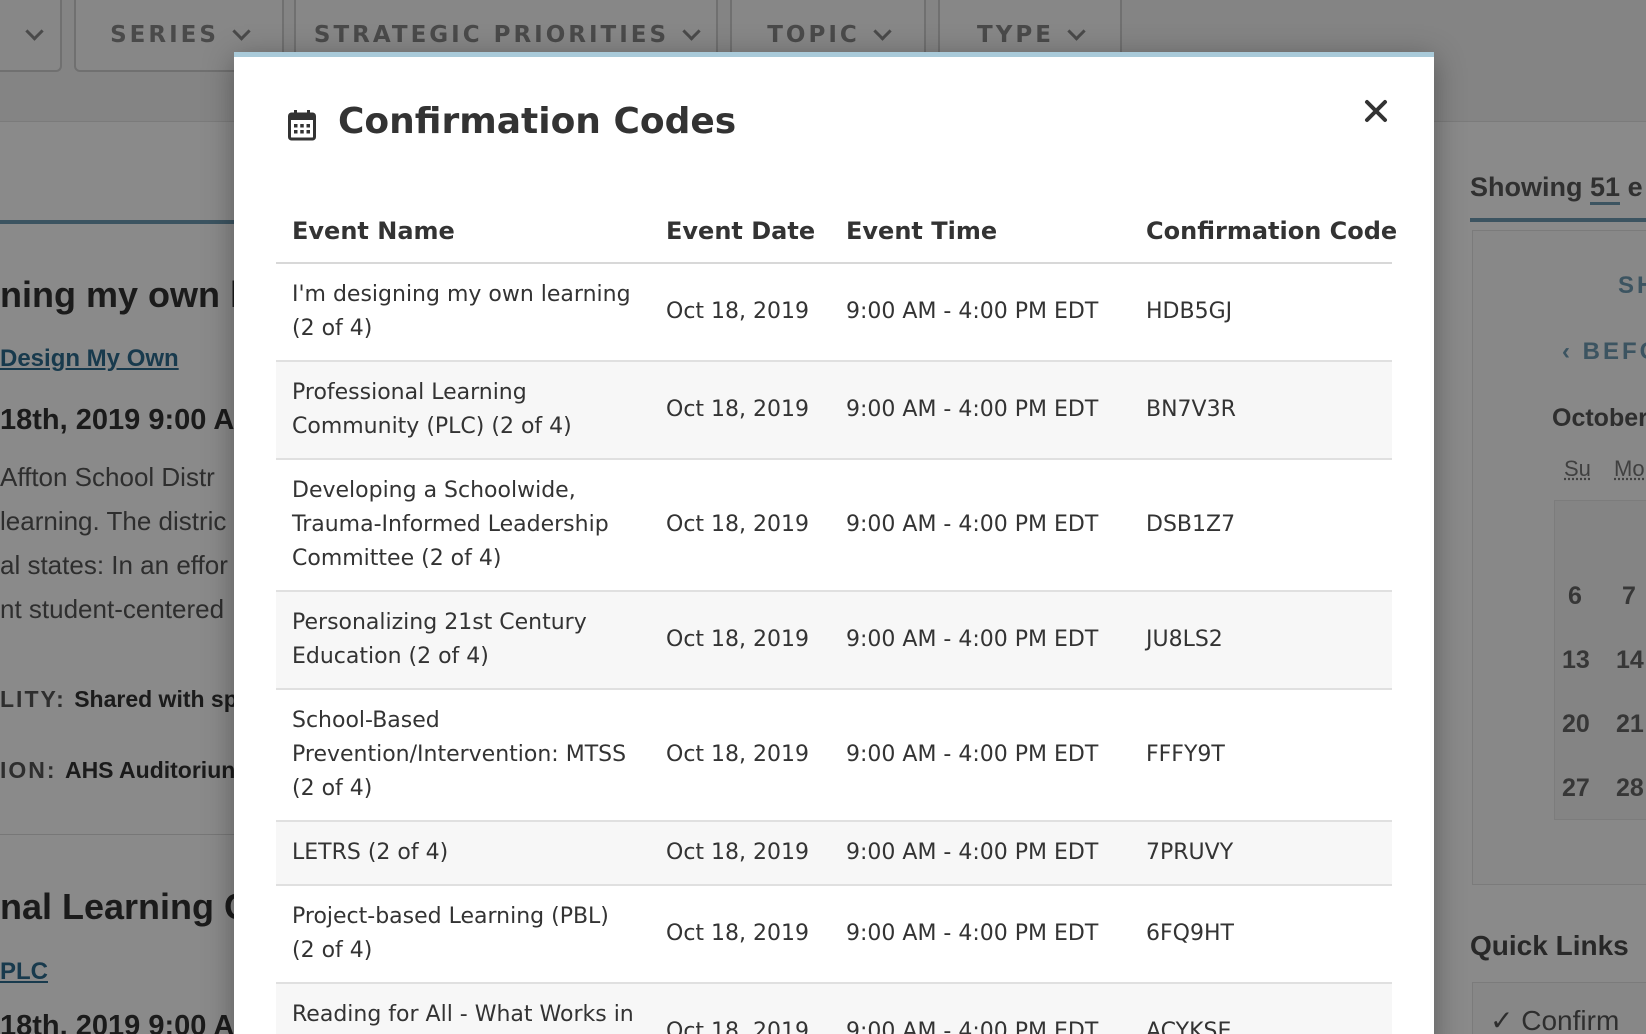  Describe the element at coordinates (834, 122) in the screenshot. I see `modal-header: Confirmation Codes` at that location.